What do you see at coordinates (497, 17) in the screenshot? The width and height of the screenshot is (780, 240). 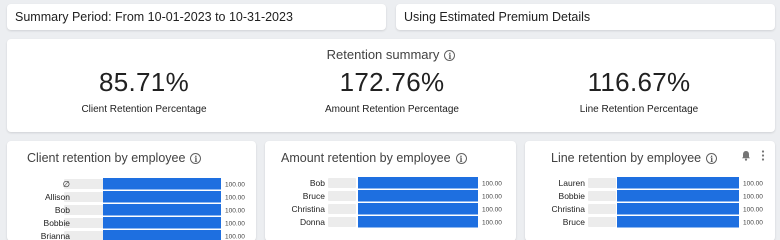 I see `premium-details-text: Using Estimated Premium Details` at bounding box center [497, 17].